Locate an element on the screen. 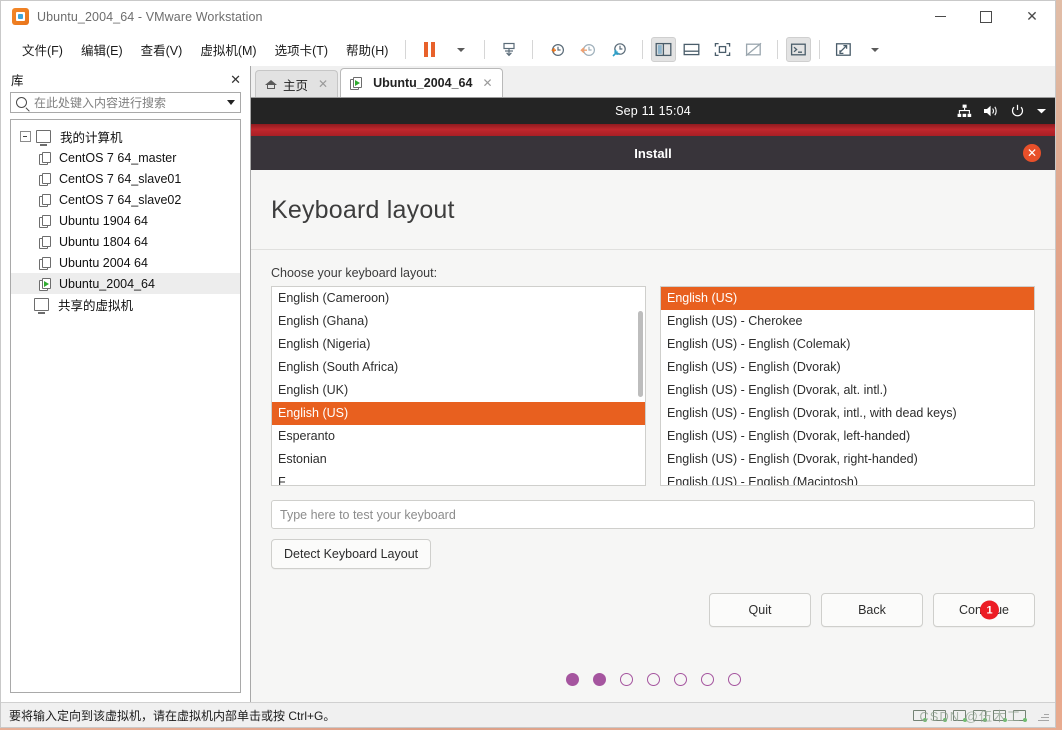  list-item: English (Cameroon) is located at coordinates (458, 298).